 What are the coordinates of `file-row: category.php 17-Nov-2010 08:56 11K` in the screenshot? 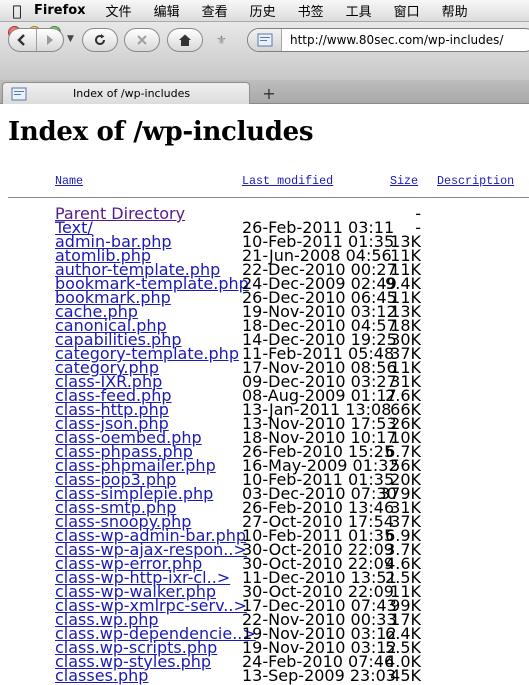 It's located at (264, 367).